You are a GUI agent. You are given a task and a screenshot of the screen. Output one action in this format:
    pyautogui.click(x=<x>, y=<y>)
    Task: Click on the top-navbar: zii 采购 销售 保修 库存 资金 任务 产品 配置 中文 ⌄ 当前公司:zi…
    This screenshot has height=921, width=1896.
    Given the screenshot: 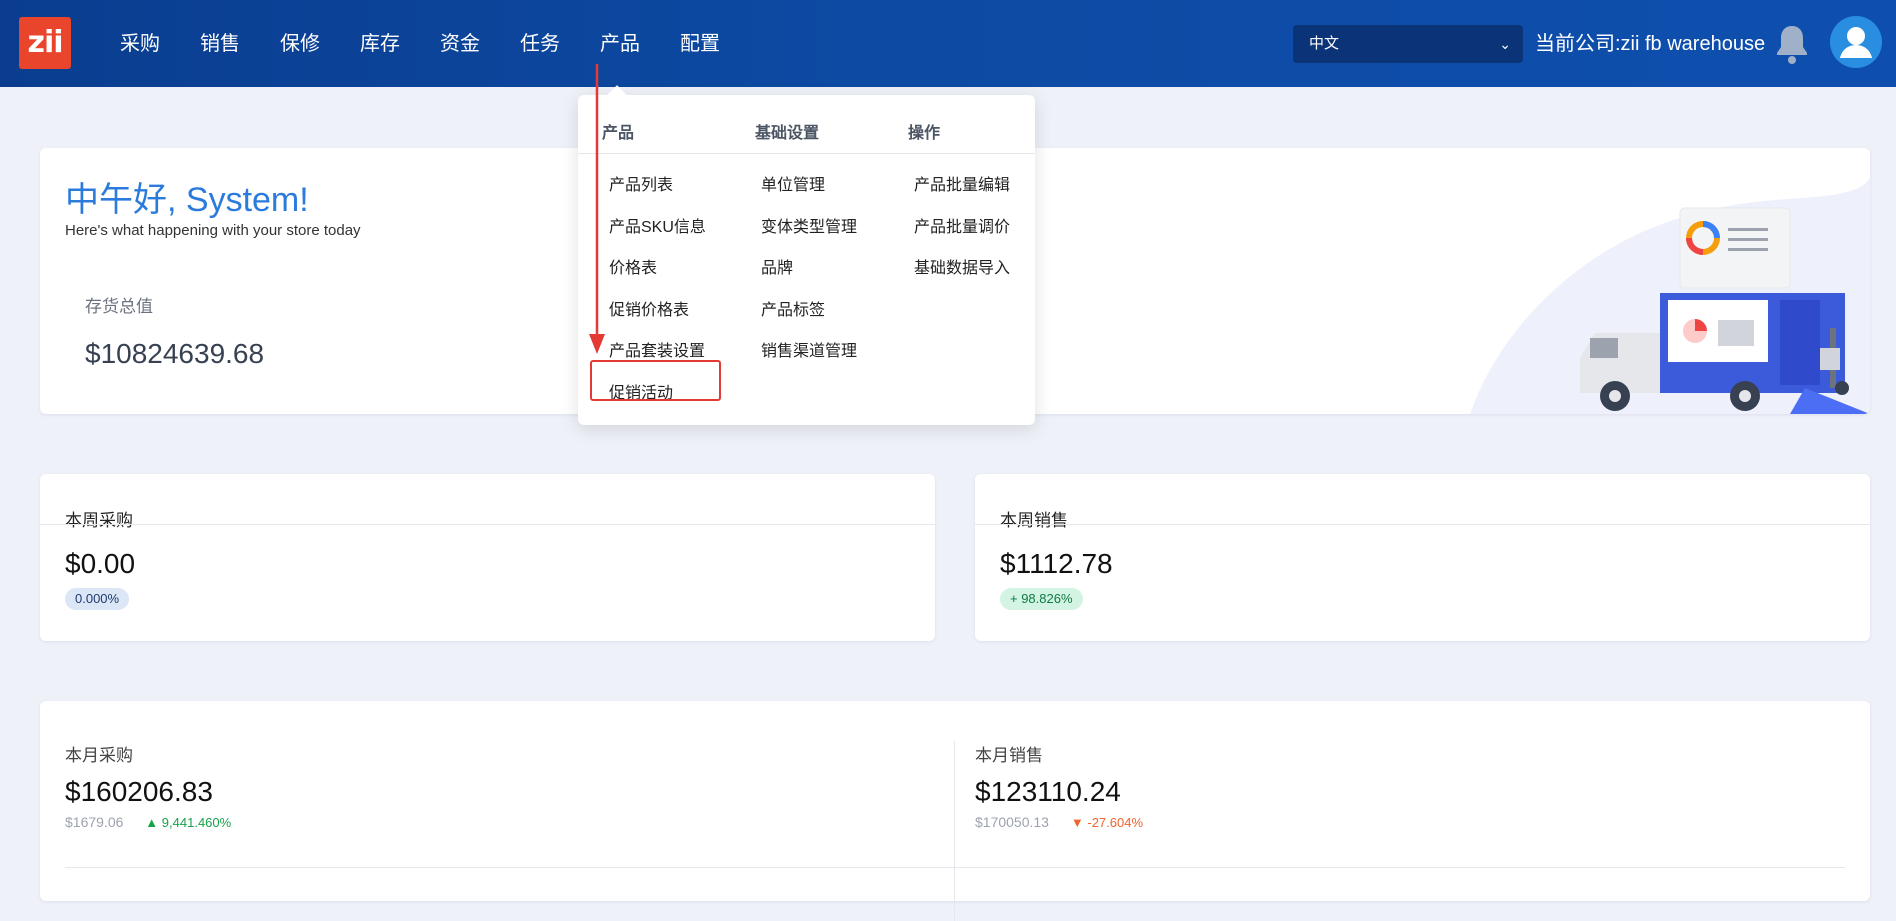 What is the action you would take?
    pyautogui.click(x=948, y=43)
    